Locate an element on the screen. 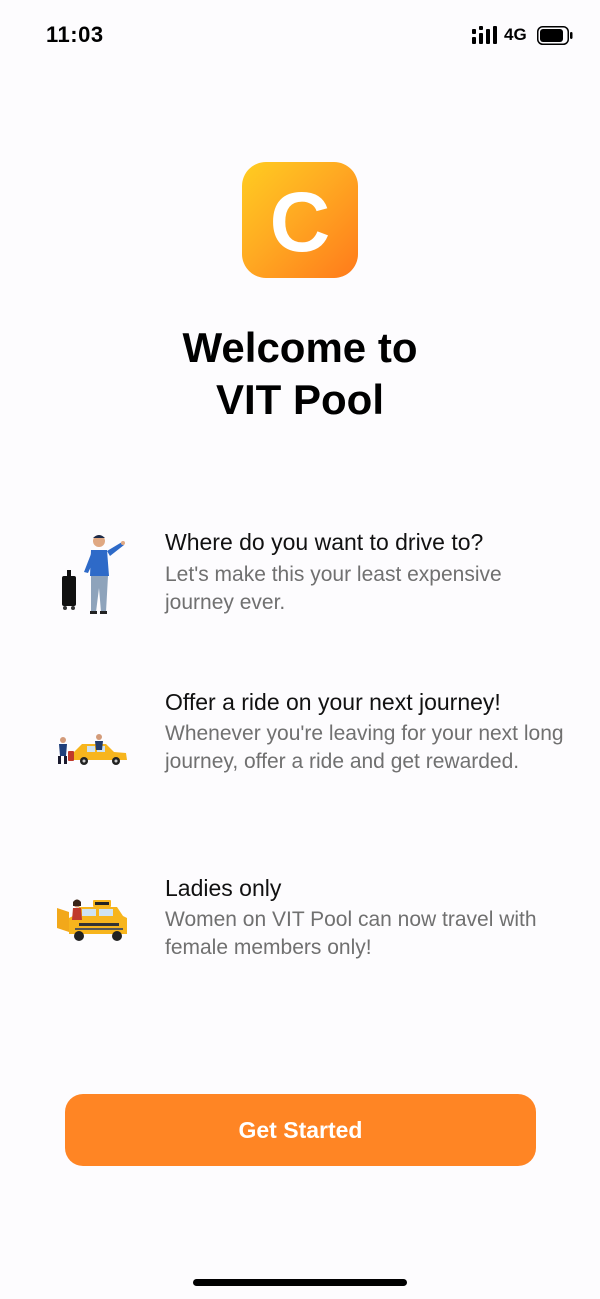 The image size is (600, 1299). status-bar: 11:03 4G is located at coordinates (300, 35).